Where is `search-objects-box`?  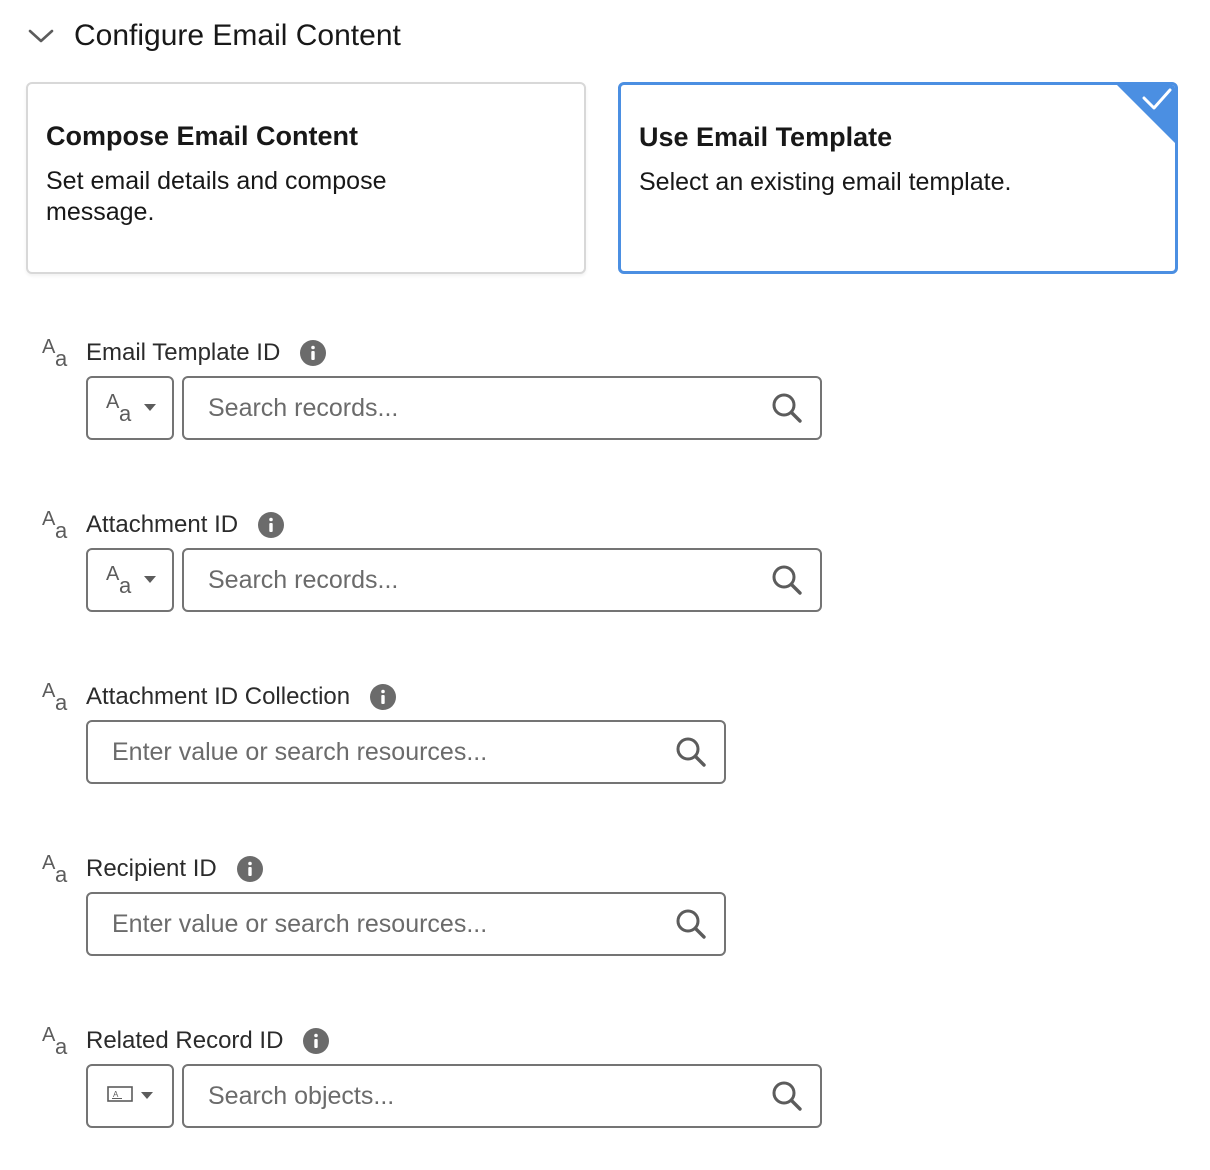 search-objects-box is located at coordinates (502, 1096).